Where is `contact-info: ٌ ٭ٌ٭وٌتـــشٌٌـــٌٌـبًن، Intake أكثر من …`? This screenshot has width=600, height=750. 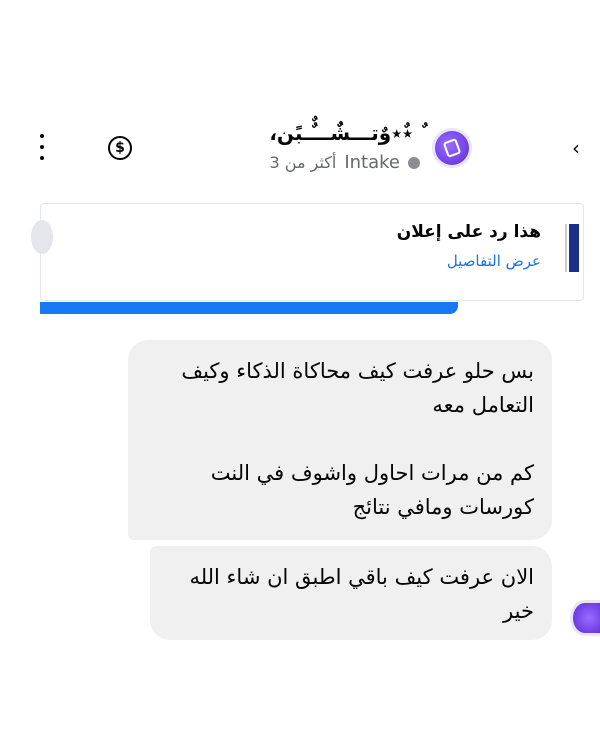
contact-info: ٌ ٭ٌ٭وٌتـــشٌٌـــٌٌـبًن، Intake أكثر من … is located at coordinates (280, 145).